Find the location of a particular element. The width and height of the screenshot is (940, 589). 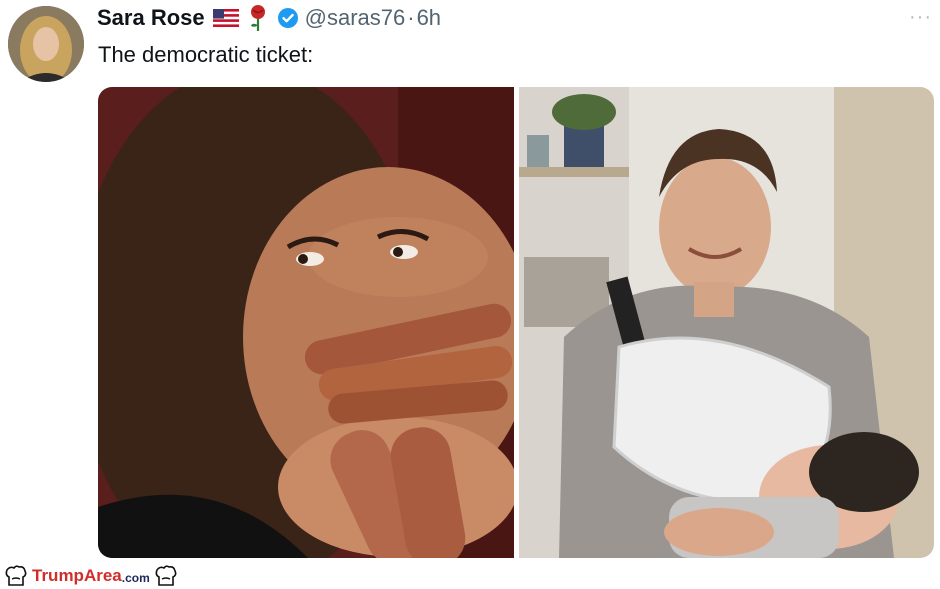

verified-badge-icon is located at coordinates (288, 18).